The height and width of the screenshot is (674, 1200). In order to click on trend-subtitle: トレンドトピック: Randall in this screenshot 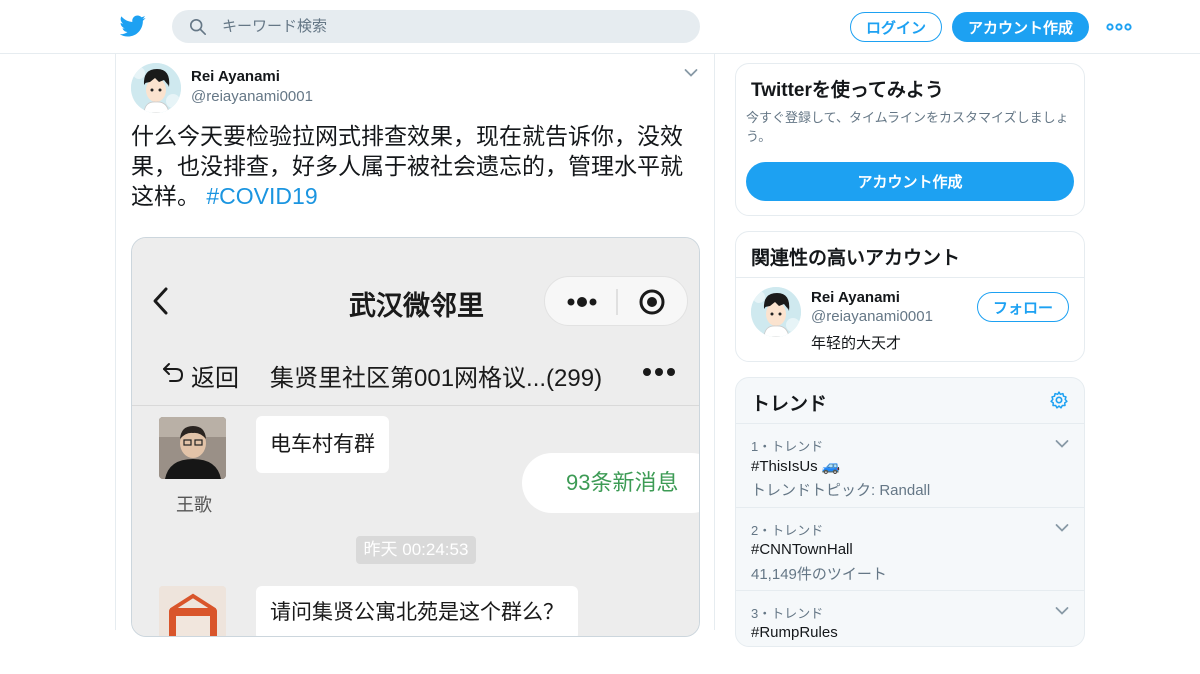, I will do `click(841, 490)`.